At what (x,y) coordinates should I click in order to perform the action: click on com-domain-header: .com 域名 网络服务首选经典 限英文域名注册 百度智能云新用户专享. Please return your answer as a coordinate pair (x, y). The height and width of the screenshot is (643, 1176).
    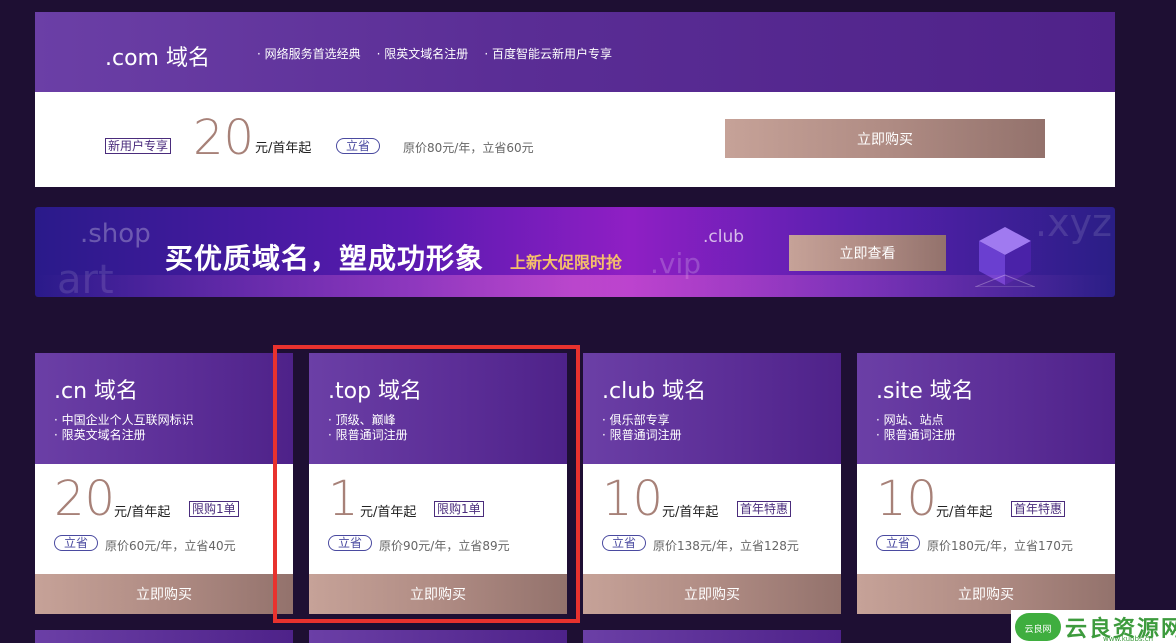
    Looking at the image, I should click on (575, 52).